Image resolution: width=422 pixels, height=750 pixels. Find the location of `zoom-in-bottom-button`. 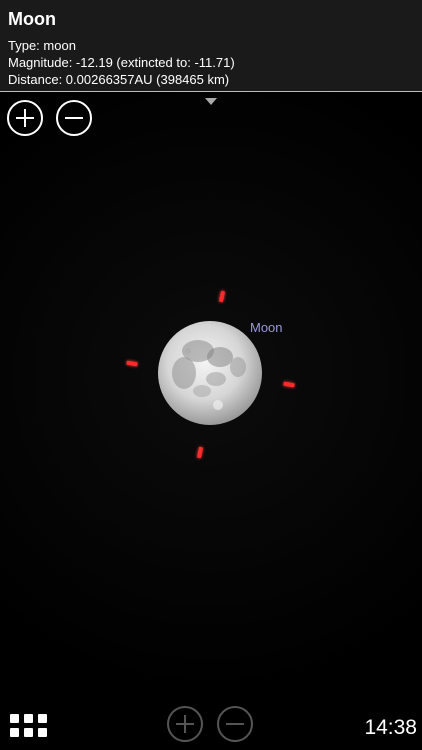

zoom-in-bottom-button is located at coordinates (185, 724).